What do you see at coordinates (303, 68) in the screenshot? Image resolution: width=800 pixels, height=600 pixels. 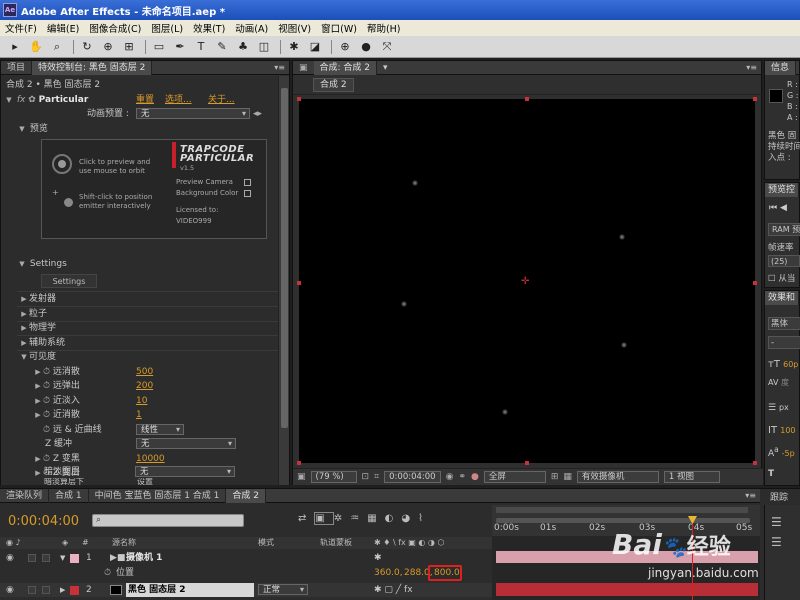 I see `lock-icon: ▣` at bounding box center [303, 68].